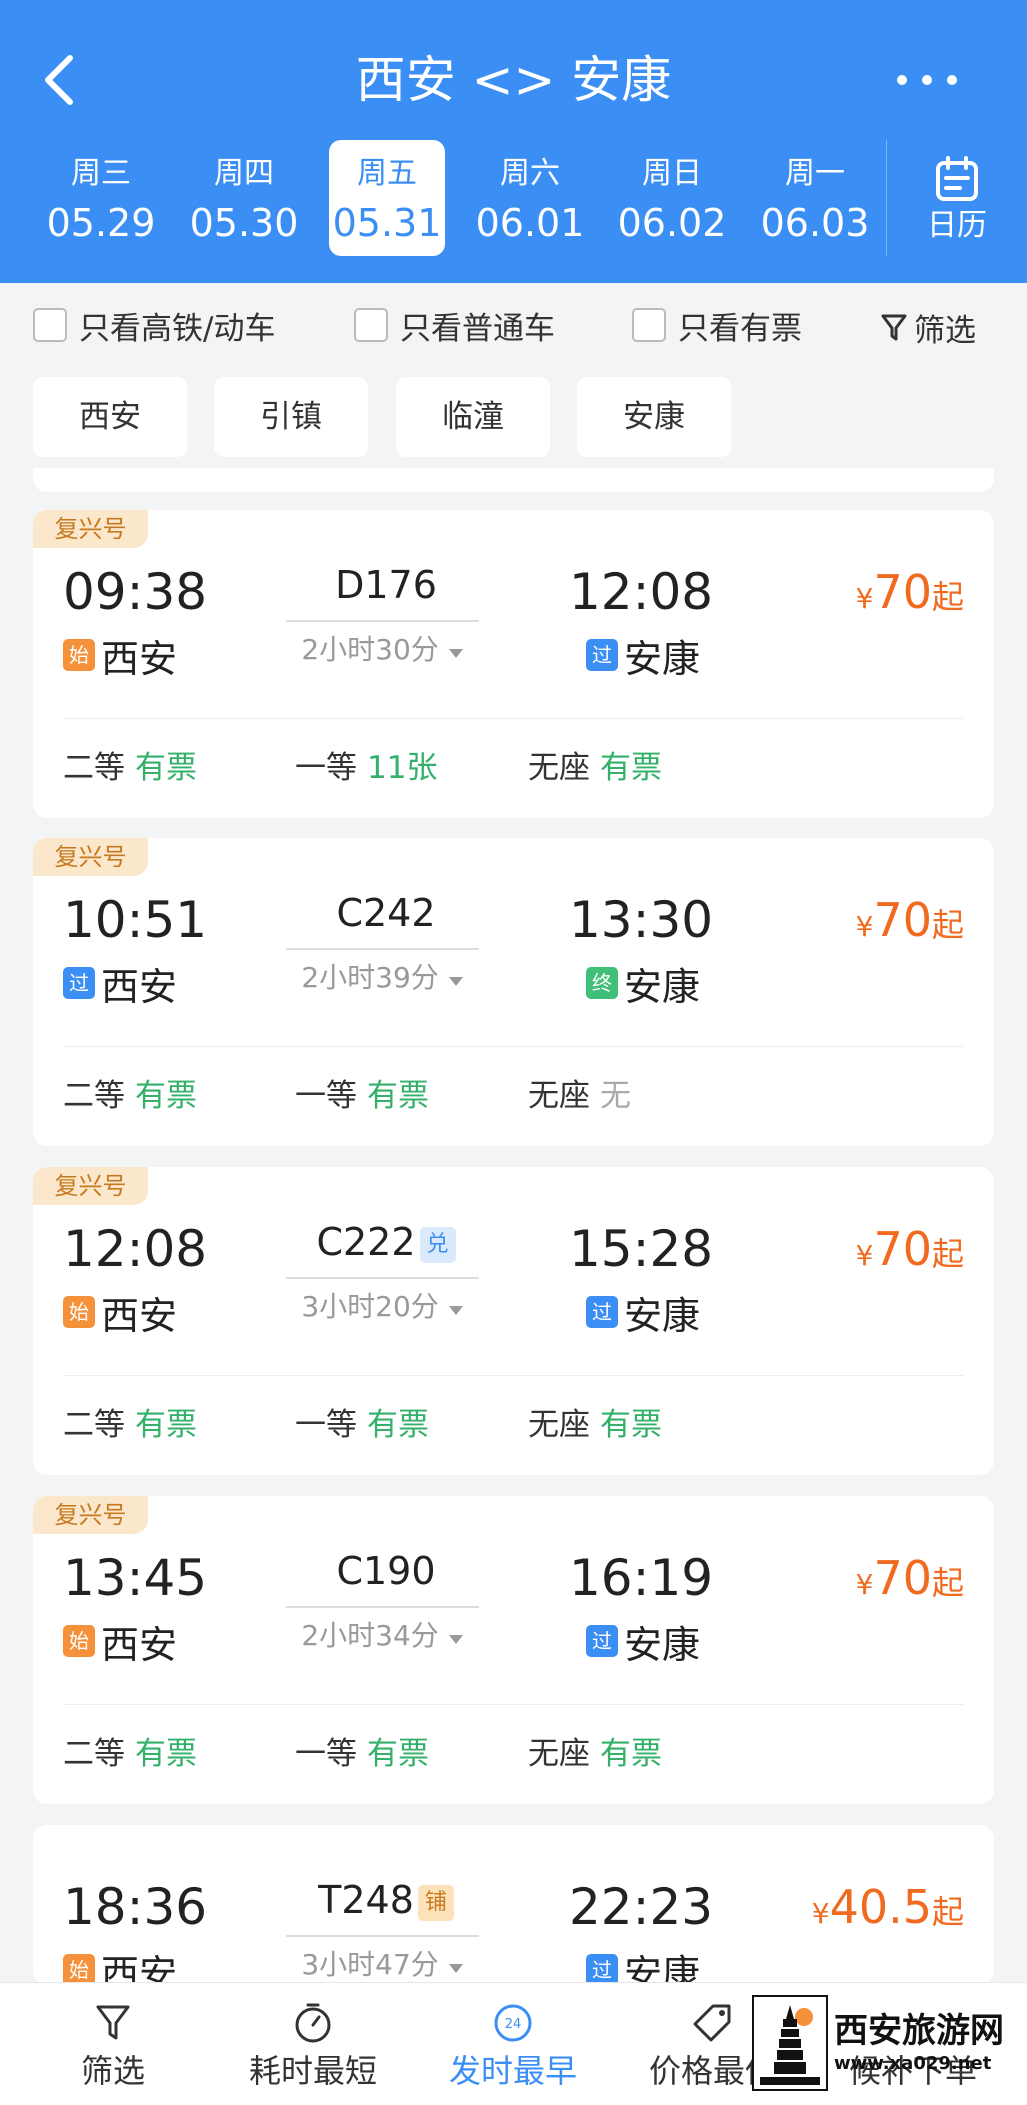  Describe the element at coordinates (313, 2045) in the screenshot. I see `tab-shortest-duration: 耗时最短` at that location.